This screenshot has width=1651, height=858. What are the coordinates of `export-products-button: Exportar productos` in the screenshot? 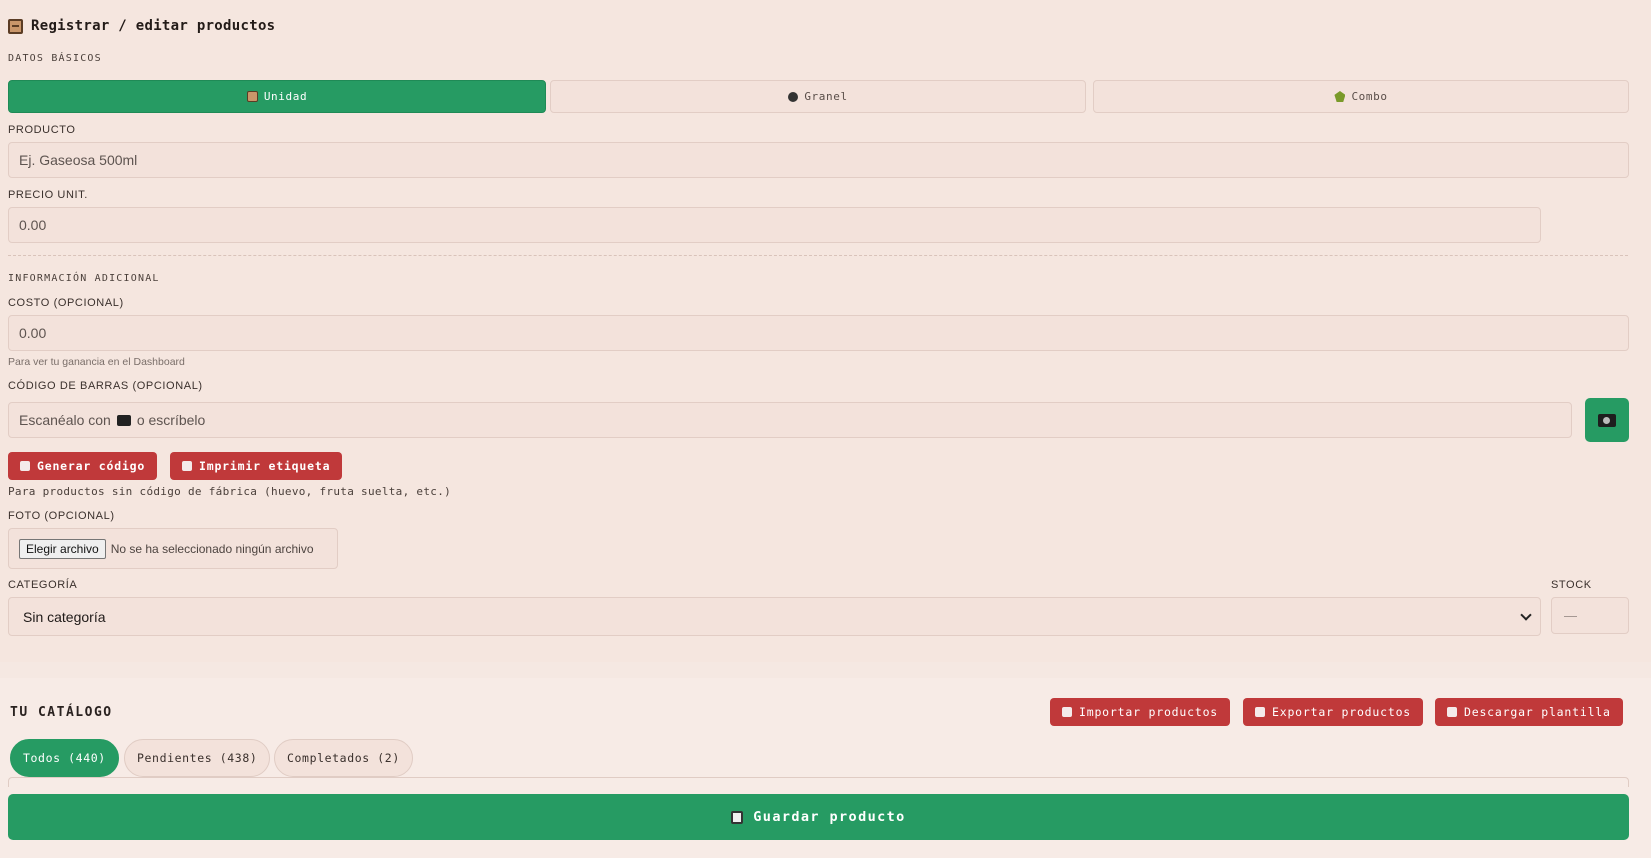 It's located at (1333, 712).